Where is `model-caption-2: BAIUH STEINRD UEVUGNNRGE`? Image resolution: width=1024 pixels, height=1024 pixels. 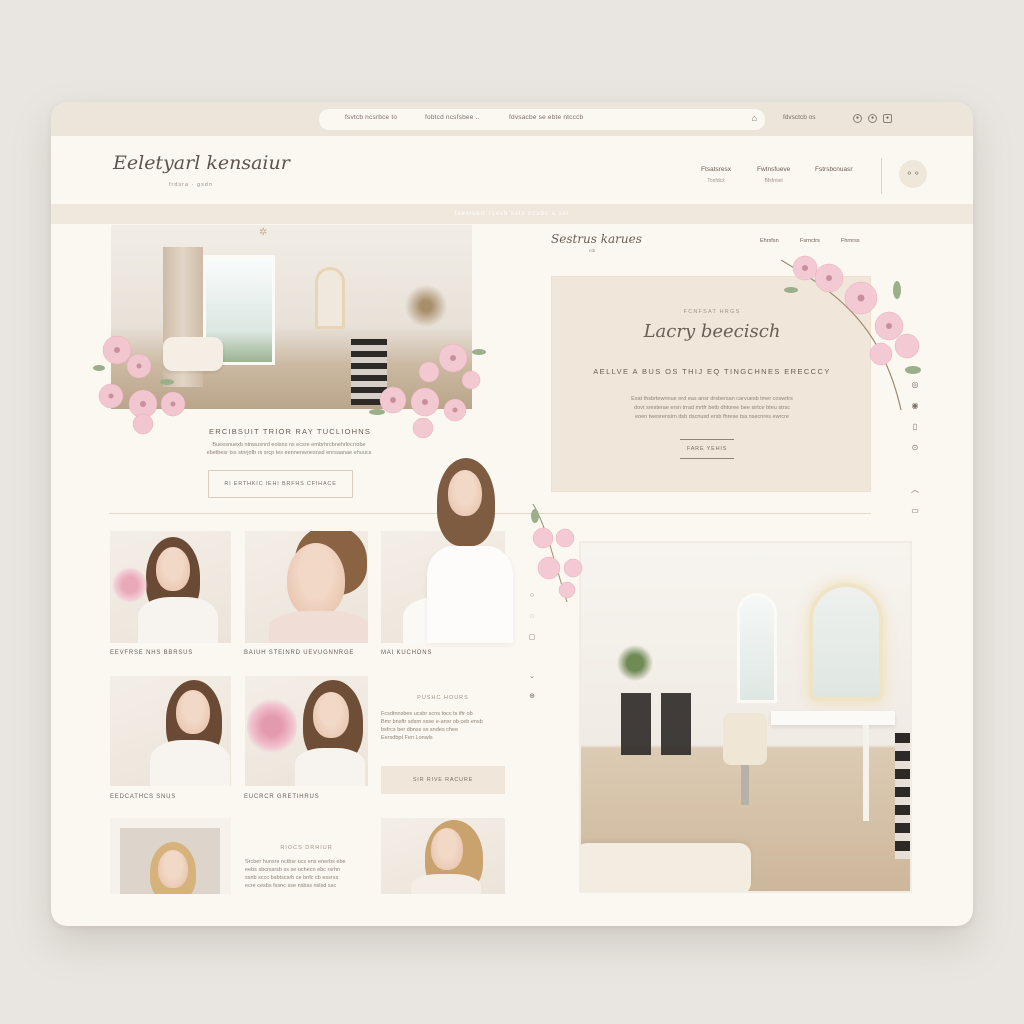 model-caption-2: BAIUH STEINRD UEVUGNNRGE is located at coordinates (299, 653).